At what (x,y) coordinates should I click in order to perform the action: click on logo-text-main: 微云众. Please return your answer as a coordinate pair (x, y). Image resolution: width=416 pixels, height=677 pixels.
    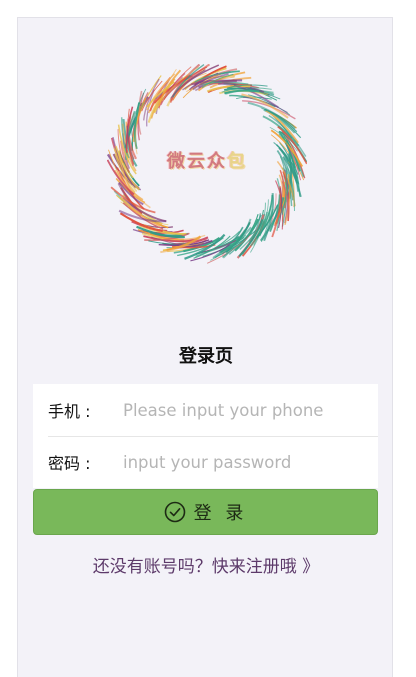
    Looking at the image, I should click on (197, 161).